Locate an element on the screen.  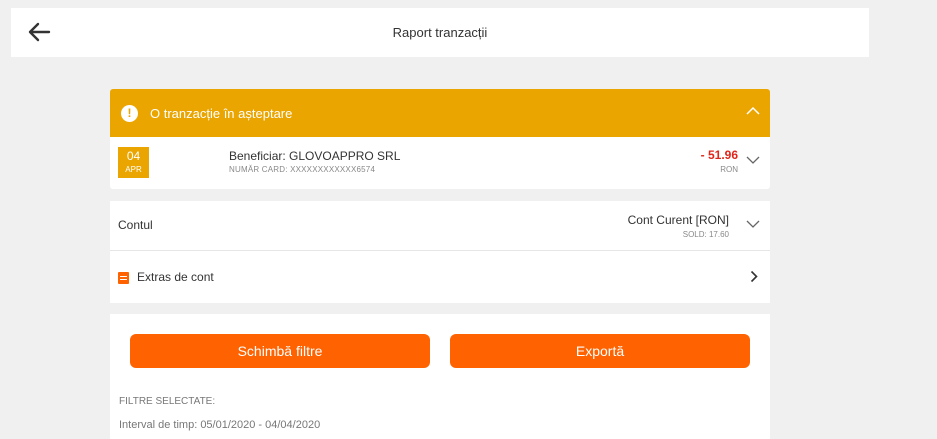
pending-title: O tranzacție în așteptare is located at coordinates (221, 113).